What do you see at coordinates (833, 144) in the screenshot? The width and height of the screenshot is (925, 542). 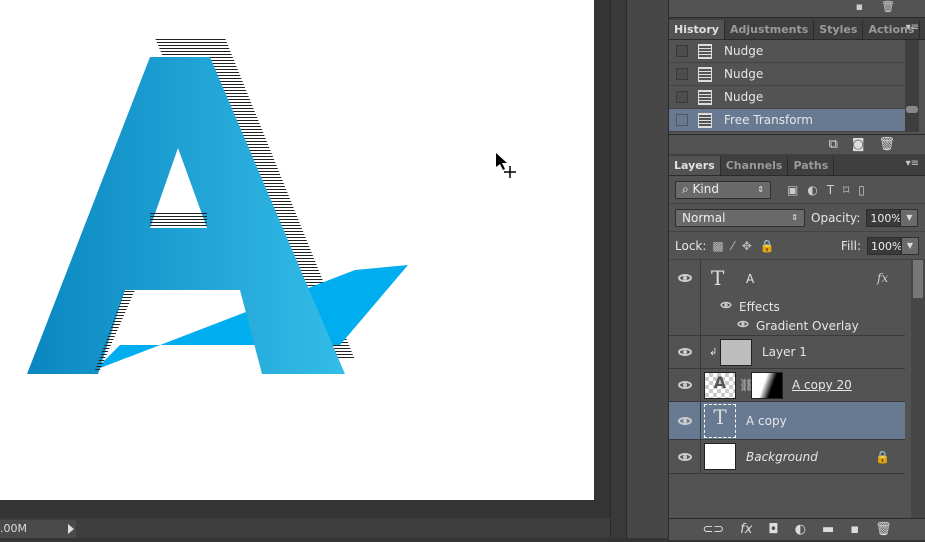 I see `new-document-icon: ⧉` at bounding box center [833, 144].